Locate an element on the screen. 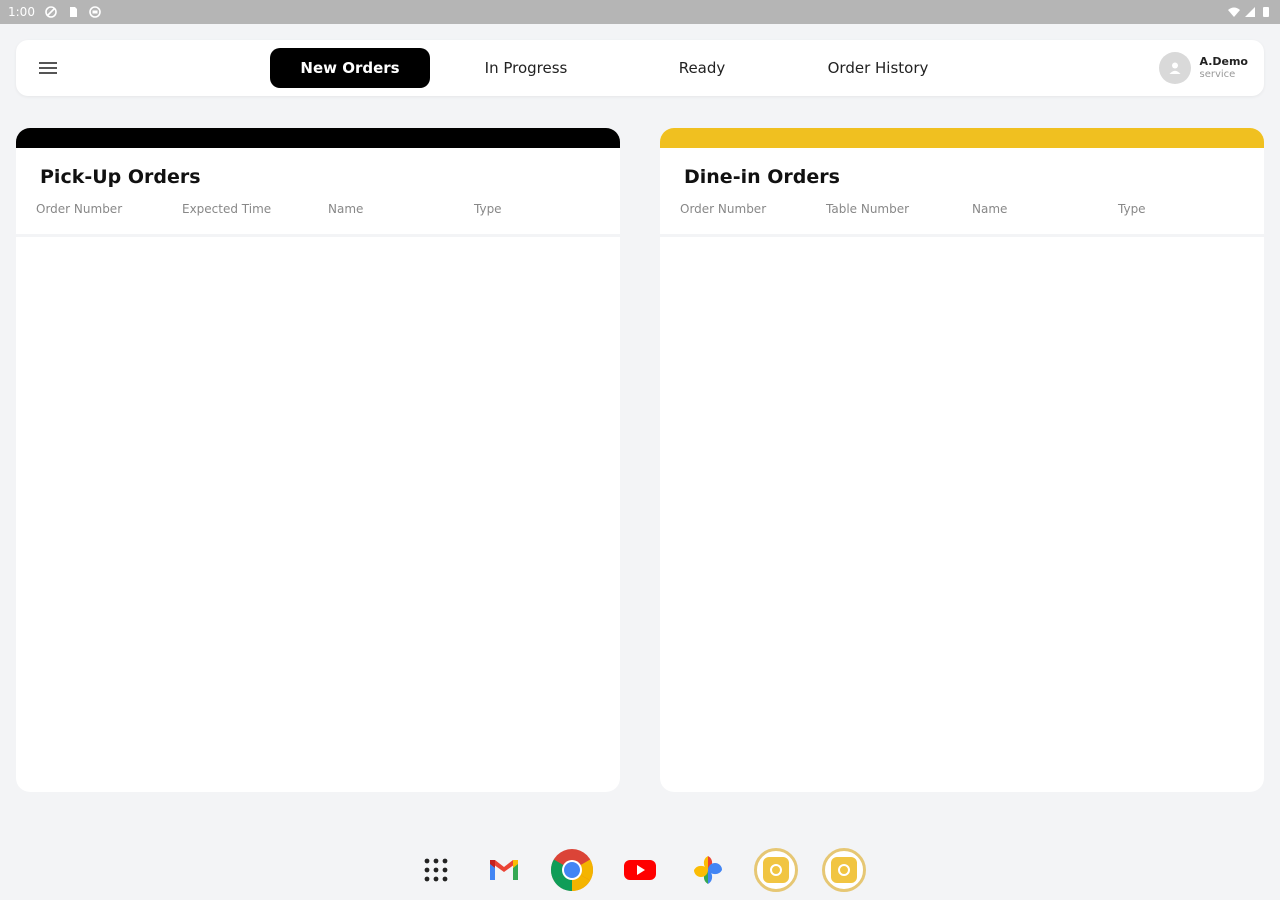 The height and width of the screenshot is (900, 1280). chrome-app is located at coordinates (572, 870).